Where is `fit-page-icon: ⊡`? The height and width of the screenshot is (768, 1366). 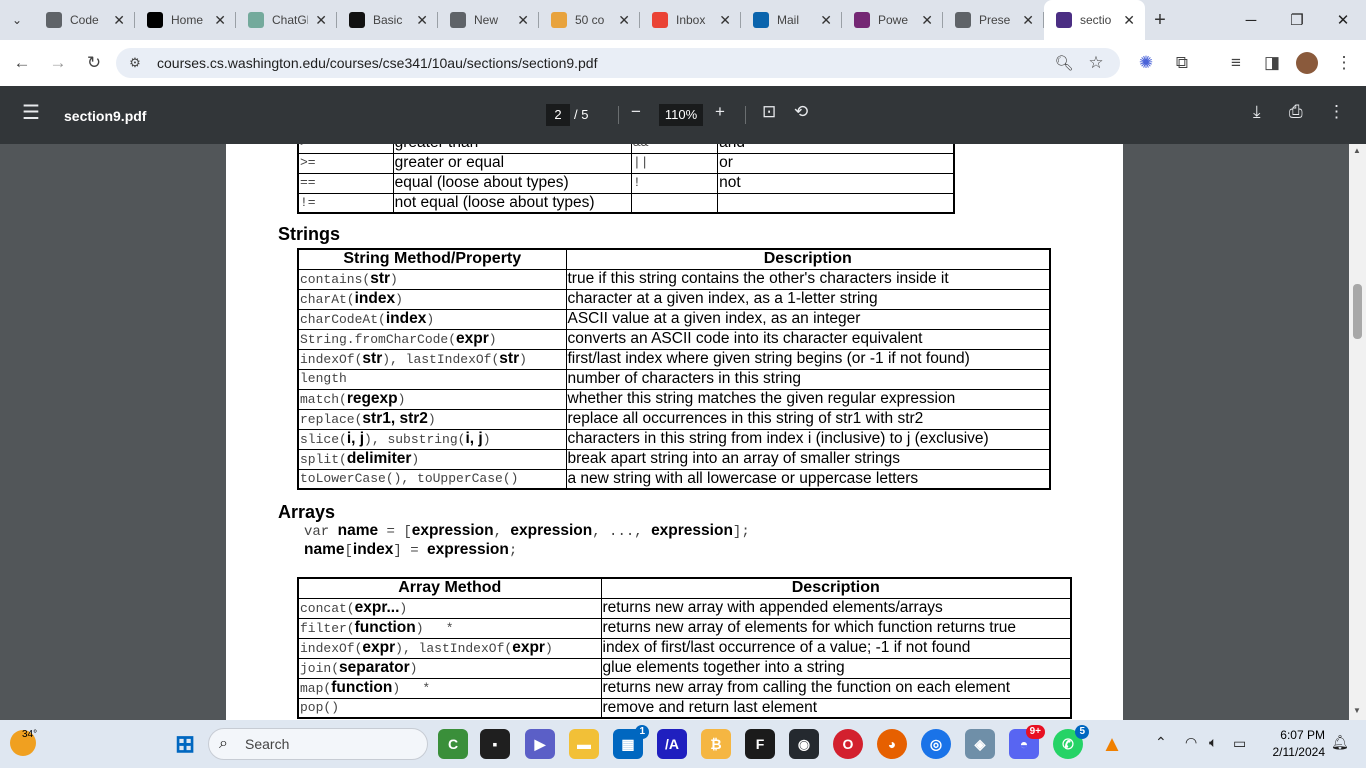 fit-page-icon: ⊡ is located at coordinates (769, 112).